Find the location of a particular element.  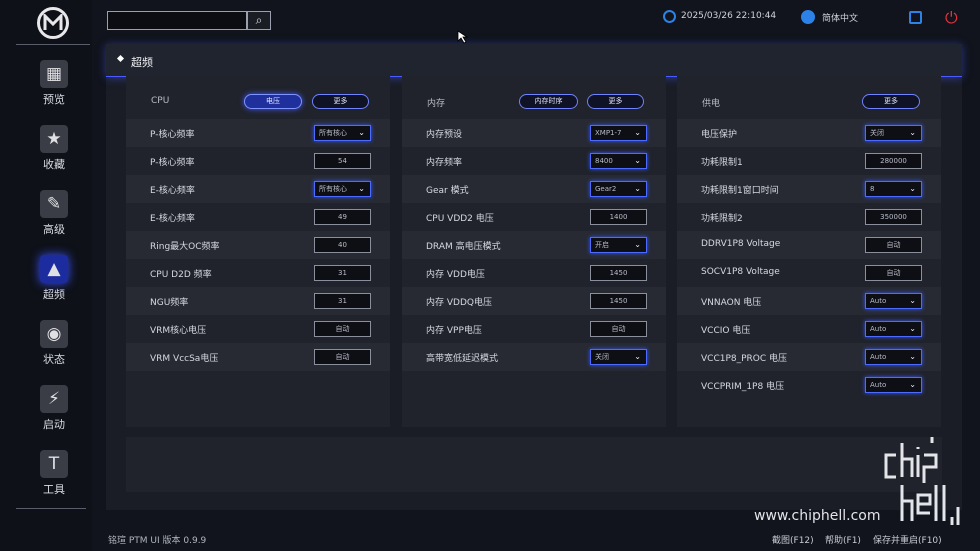

language-selector: 简体中文 is located at coordinates (840, 17).